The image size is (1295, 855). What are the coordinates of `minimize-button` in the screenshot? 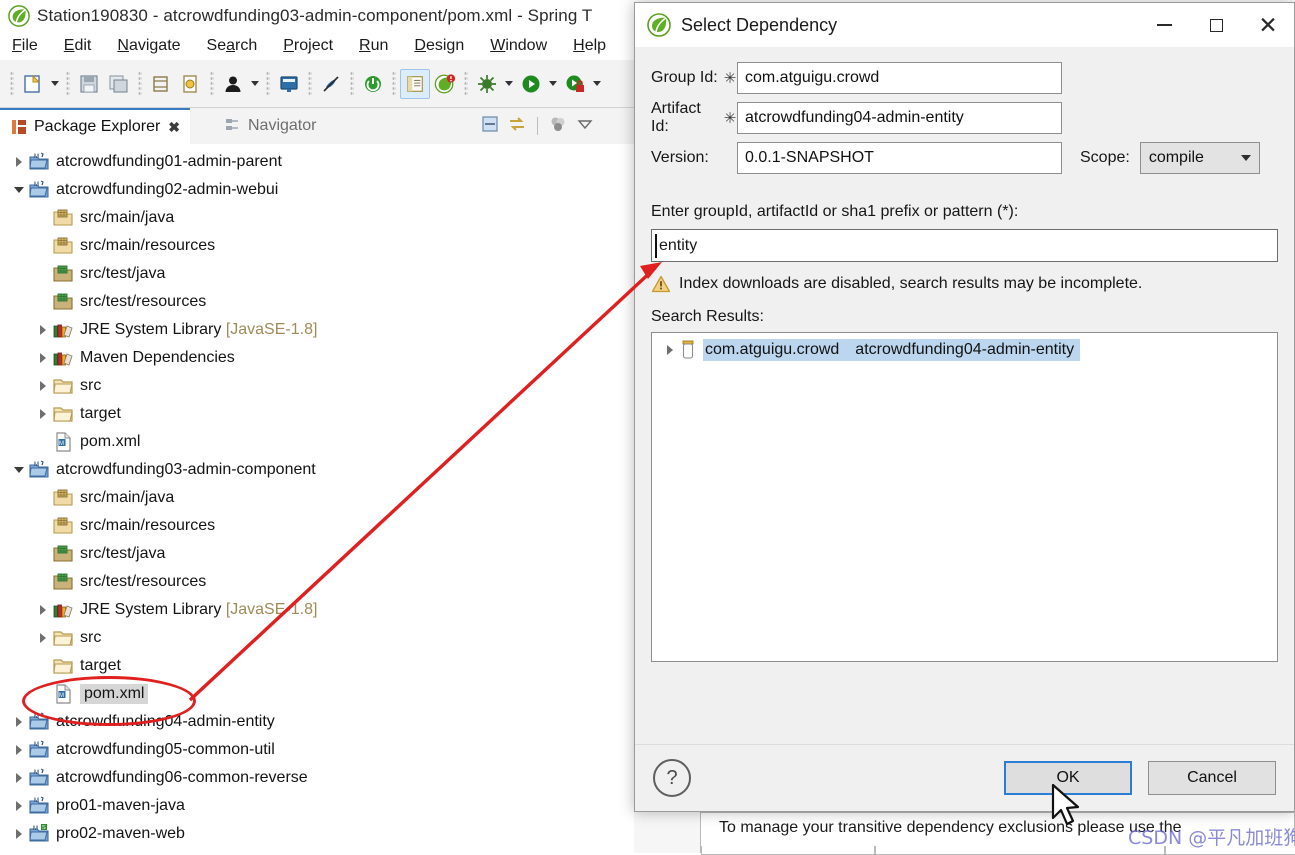 It's located at (1164, 25).